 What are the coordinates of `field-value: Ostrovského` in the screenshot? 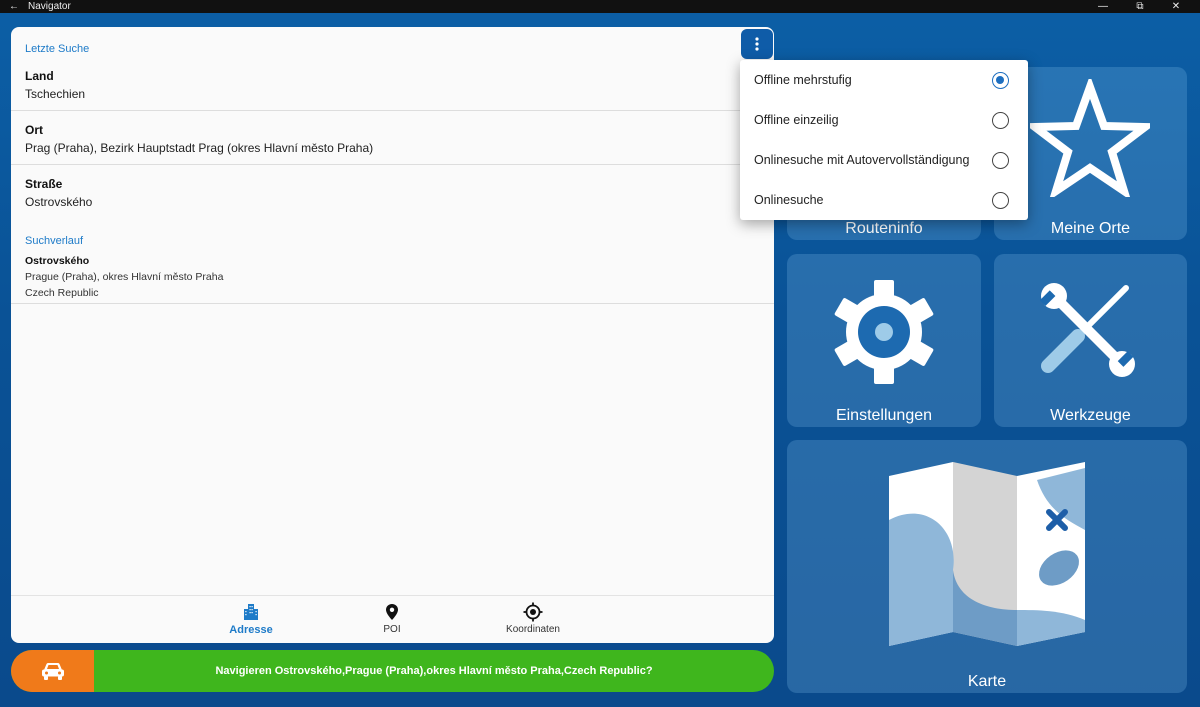 It's located at (59, 202).